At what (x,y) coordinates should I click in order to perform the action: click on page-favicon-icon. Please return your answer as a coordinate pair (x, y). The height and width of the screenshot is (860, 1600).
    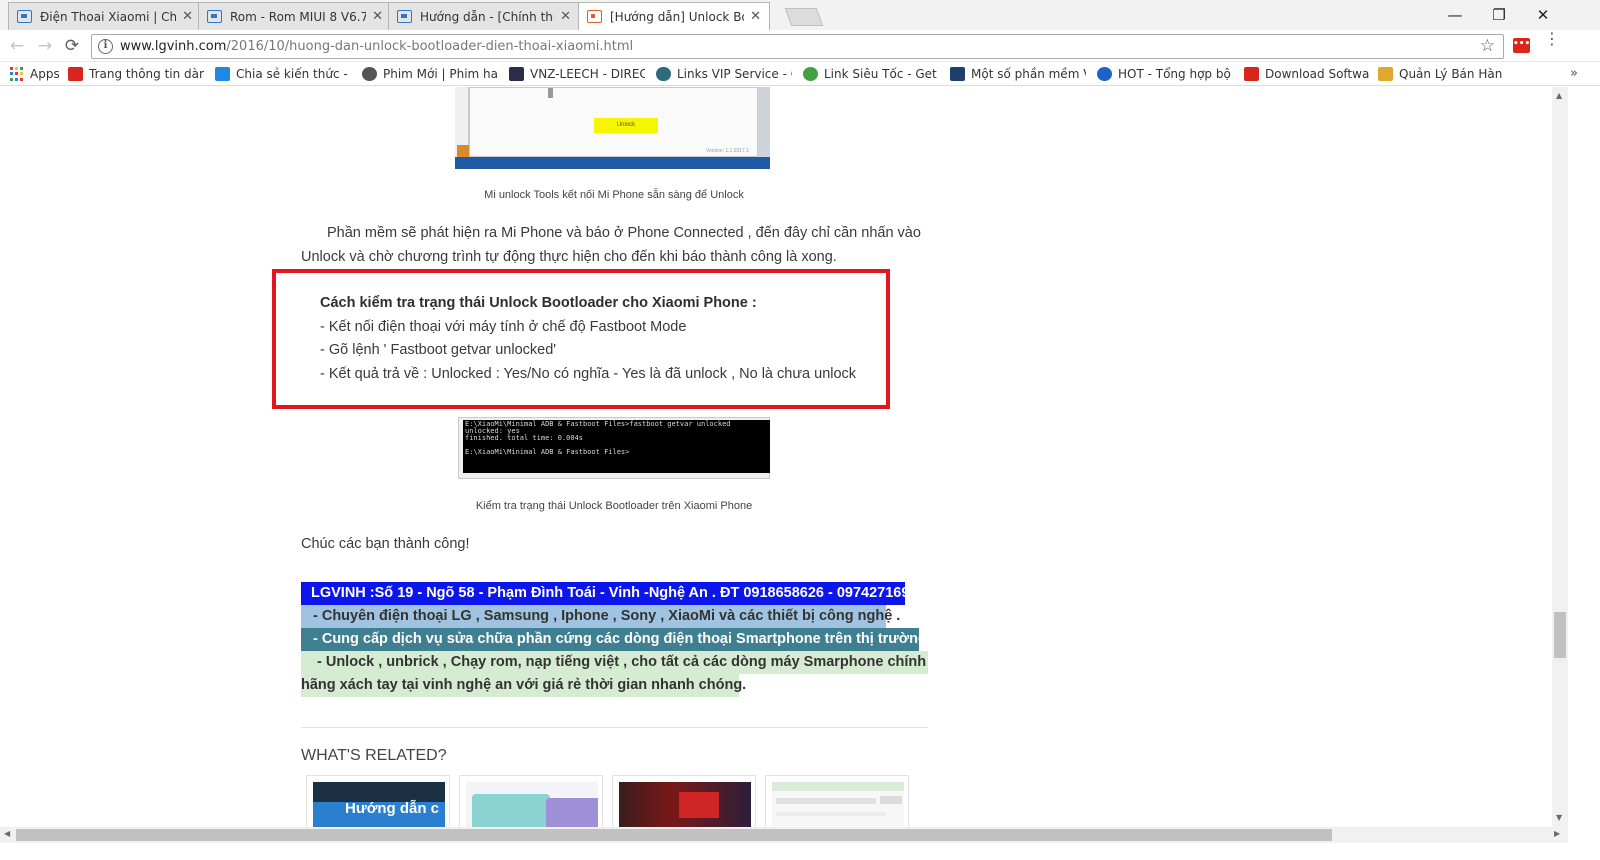
    Looking at the image, I should click on (24, 16).